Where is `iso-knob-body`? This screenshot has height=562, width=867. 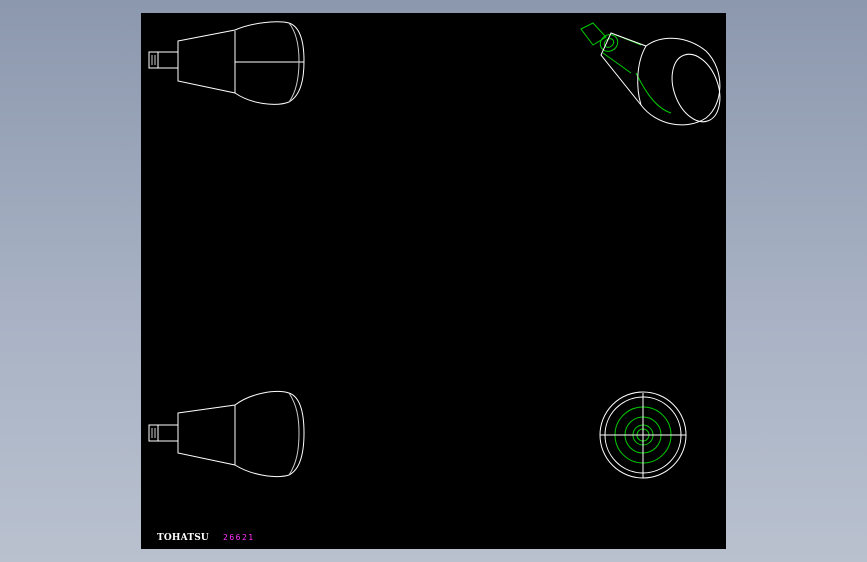
iso-knob-body is located at coordinates (660, 79).